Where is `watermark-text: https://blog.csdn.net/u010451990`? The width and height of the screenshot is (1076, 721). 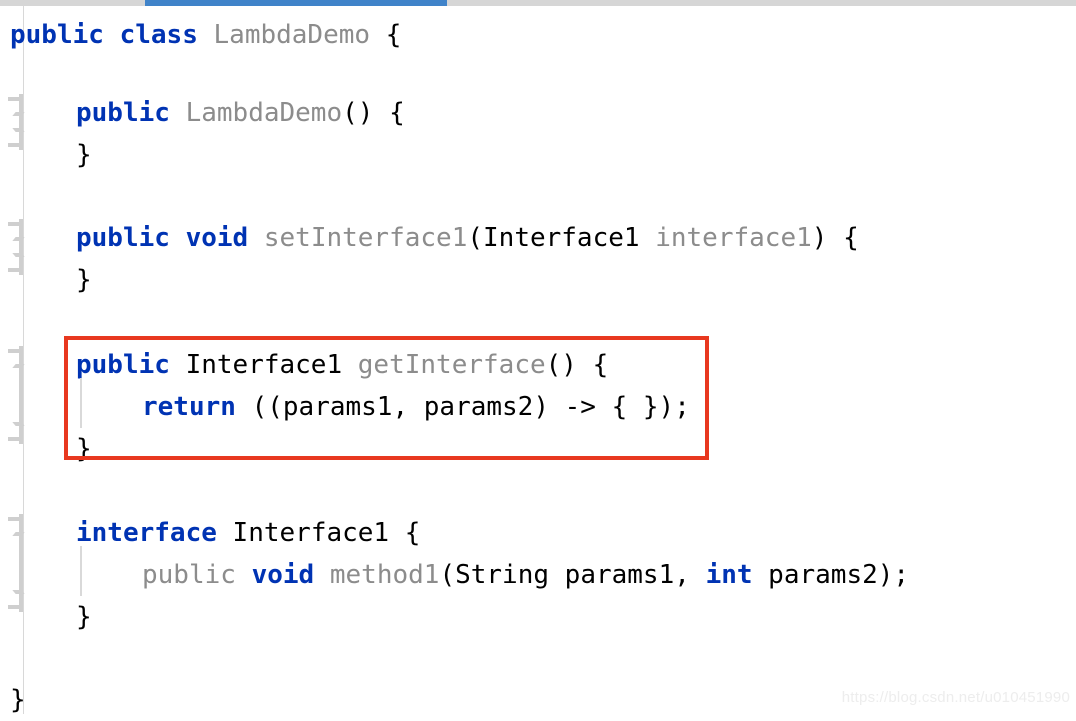 watermark-text: https://blog.csdn.net/u010451990 is located at coordinates (955, 697).